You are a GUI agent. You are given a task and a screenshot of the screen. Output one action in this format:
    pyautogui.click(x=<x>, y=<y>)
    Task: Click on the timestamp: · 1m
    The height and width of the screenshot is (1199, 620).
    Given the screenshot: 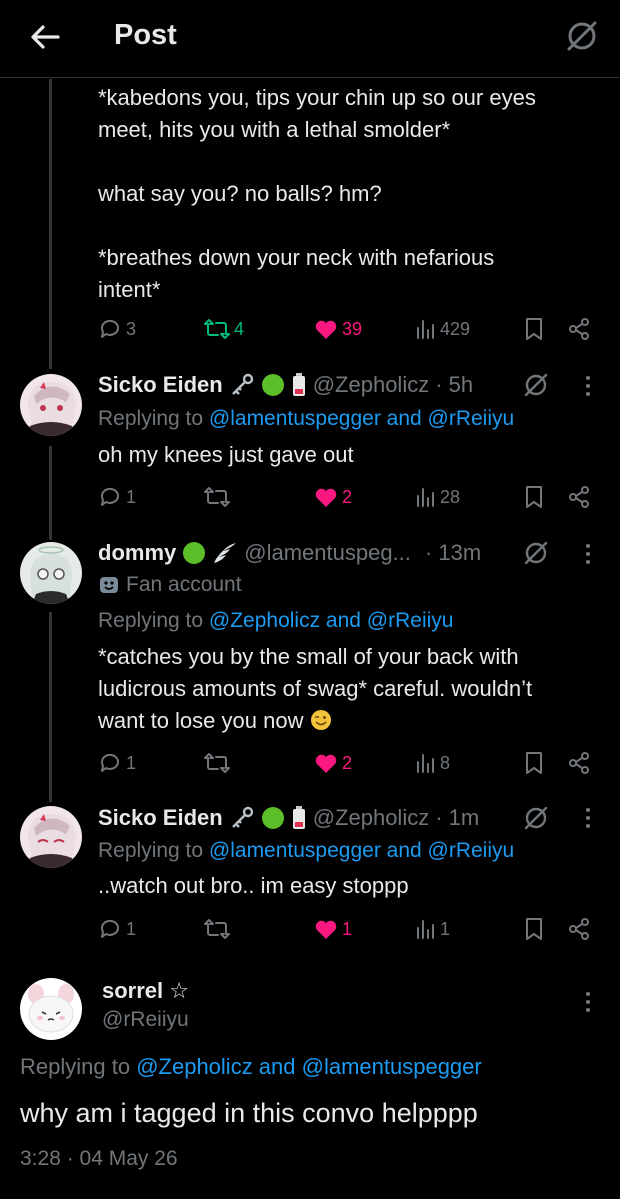 What is the action you would take?
    pyautogui.click(x=457, y=817)
    